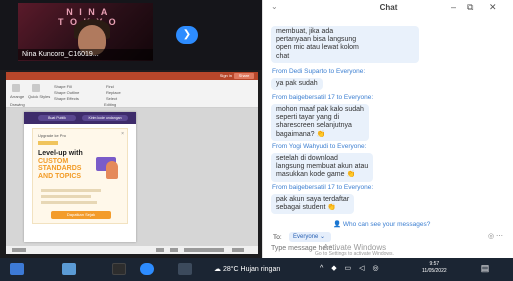 The width and height of the screenshot is (513, 281). Describe the element at coordinates (499, 236) in the screenshot. I see `more-icon: ⋯` at that location.